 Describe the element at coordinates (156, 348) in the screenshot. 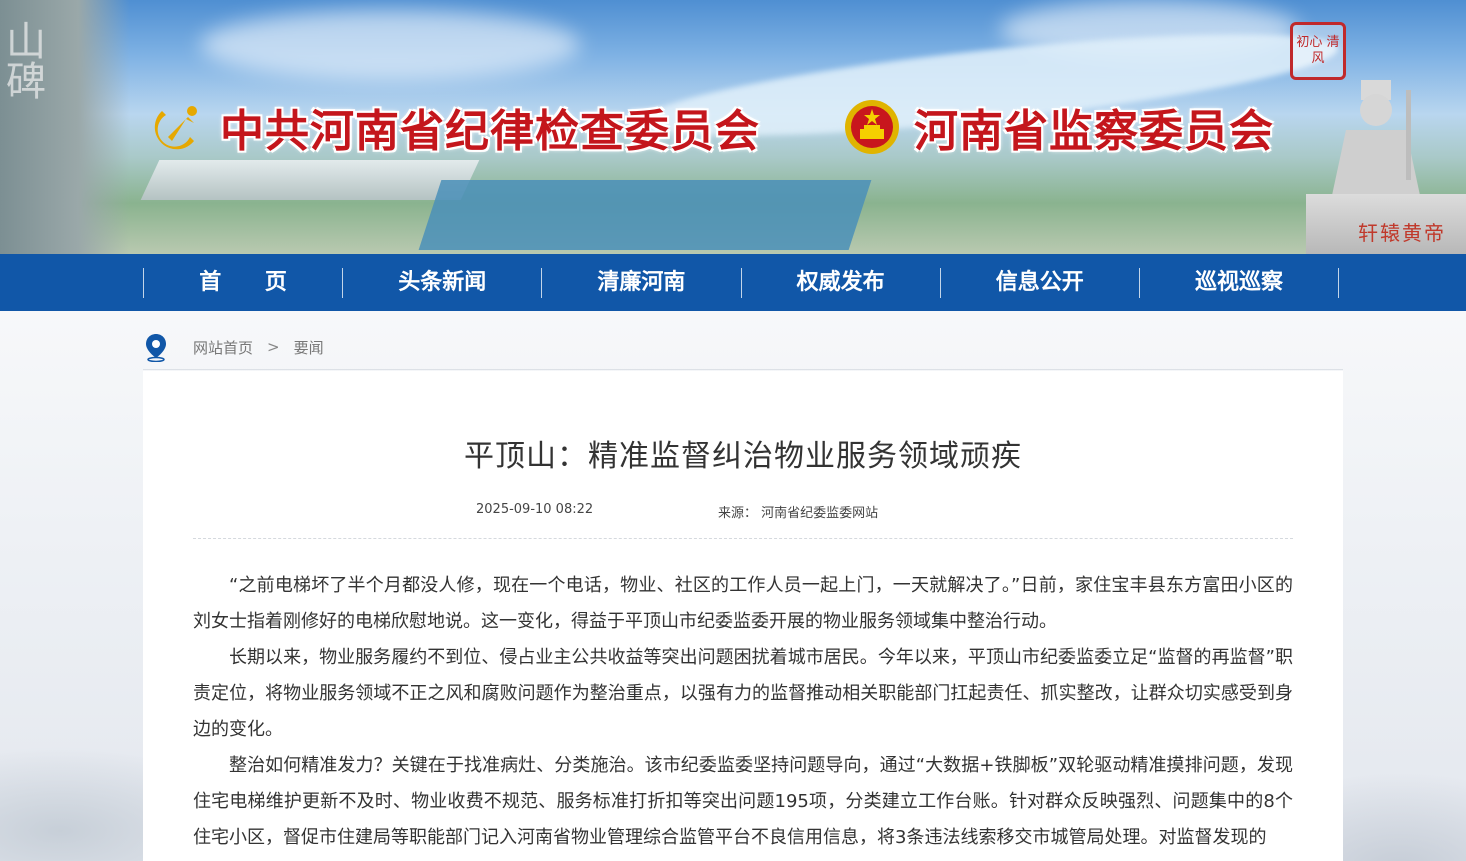

I see `location-pin-icon` at that location.